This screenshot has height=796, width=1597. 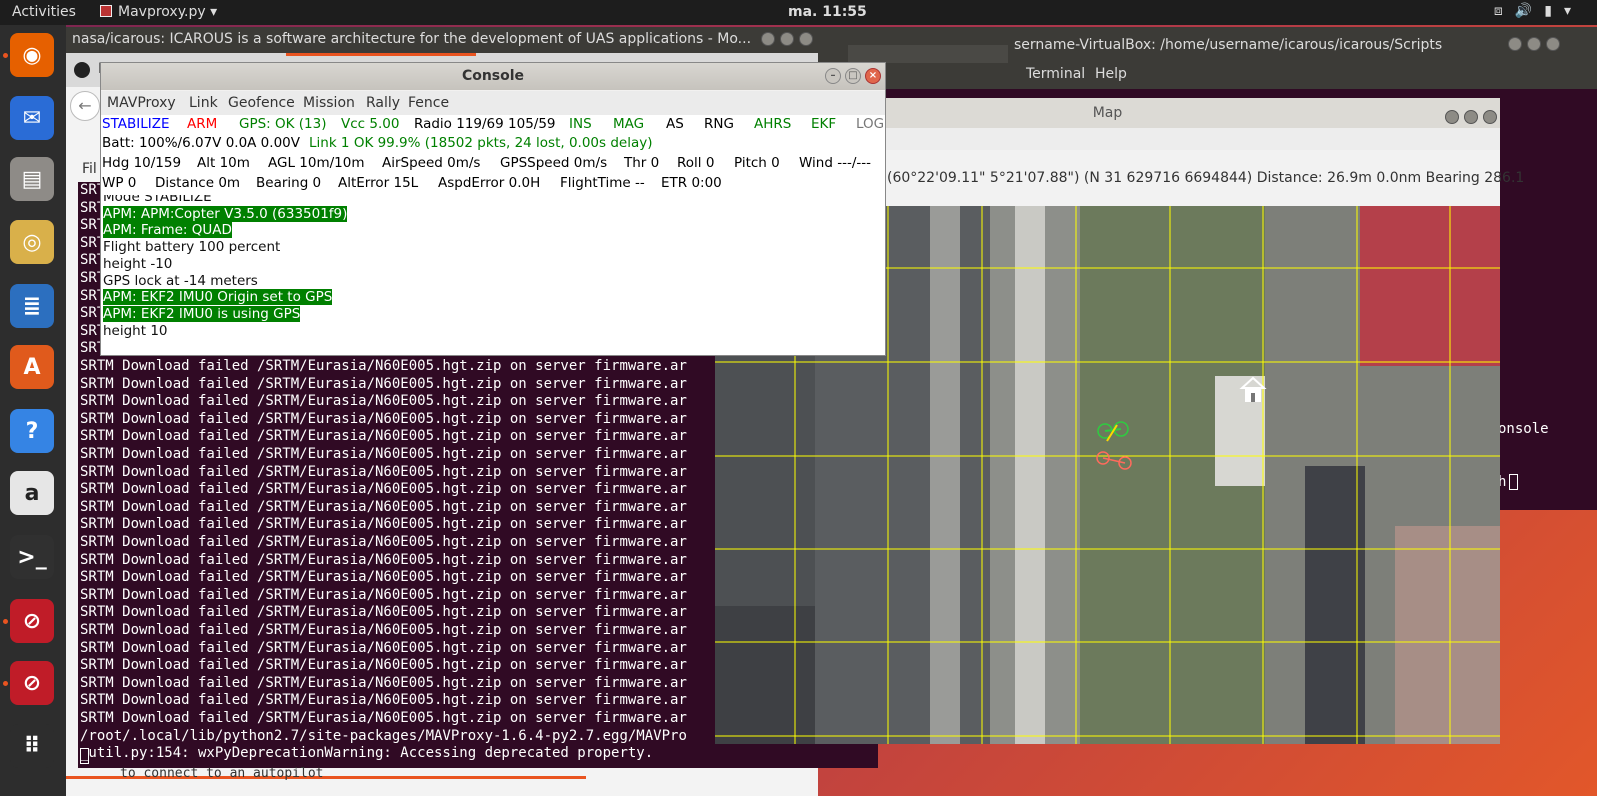 I want to click on menu-mission: Mission, so click(x=329, y=103).